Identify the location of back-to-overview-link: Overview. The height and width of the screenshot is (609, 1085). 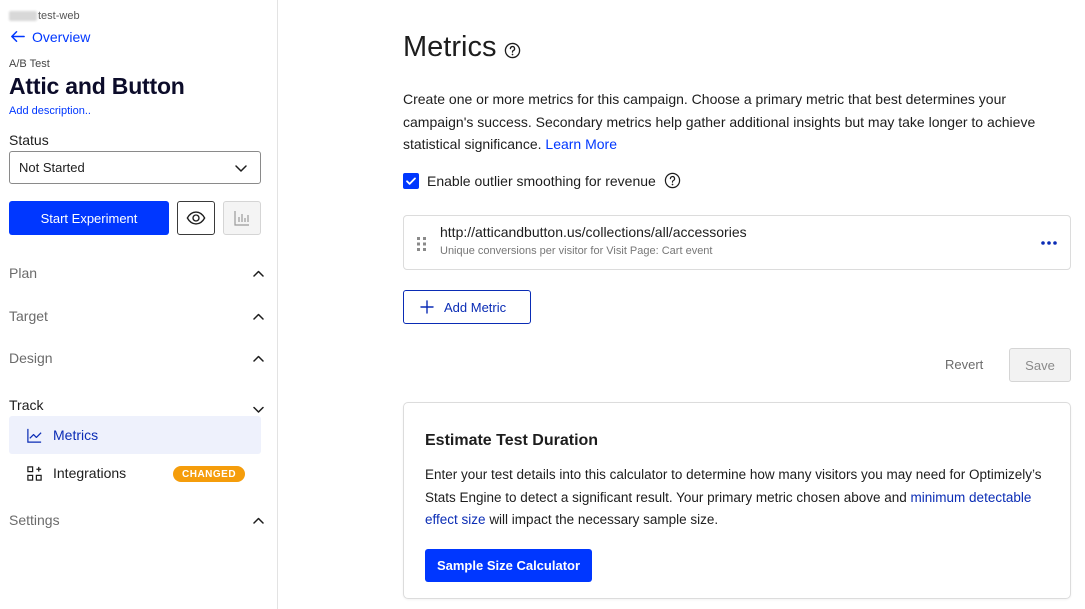
(49, 36).